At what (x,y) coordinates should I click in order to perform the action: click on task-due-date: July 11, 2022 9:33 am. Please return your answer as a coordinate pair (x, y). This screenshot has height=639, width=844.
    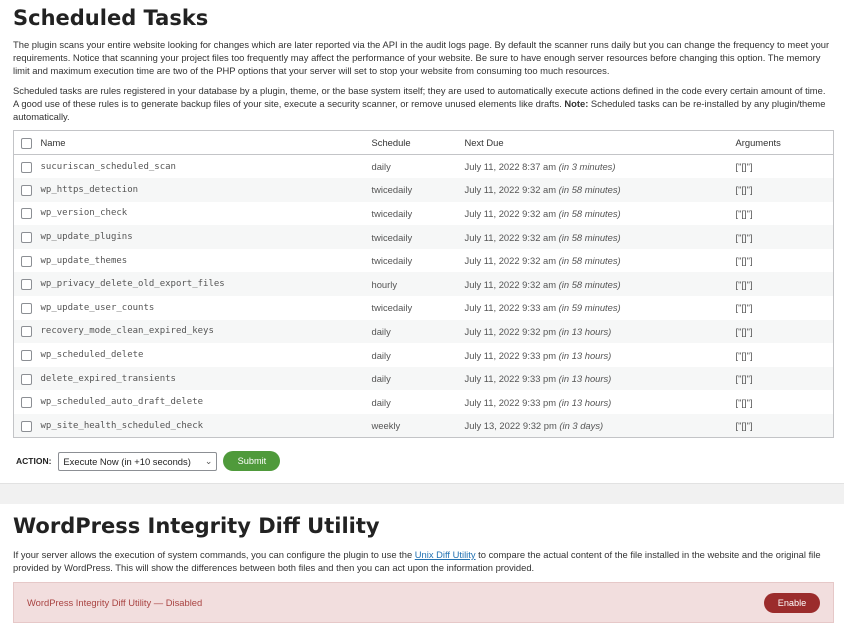
    Looking at the image, I should click on (510, 308).